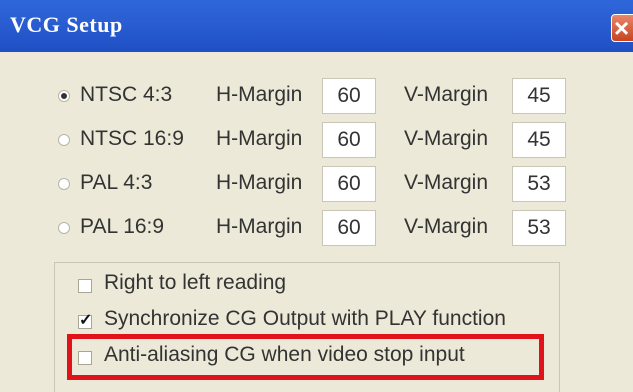 This screenshot has width=633, height=392. I want to click on radio-label: PAL 4:3, so click(116, 183).